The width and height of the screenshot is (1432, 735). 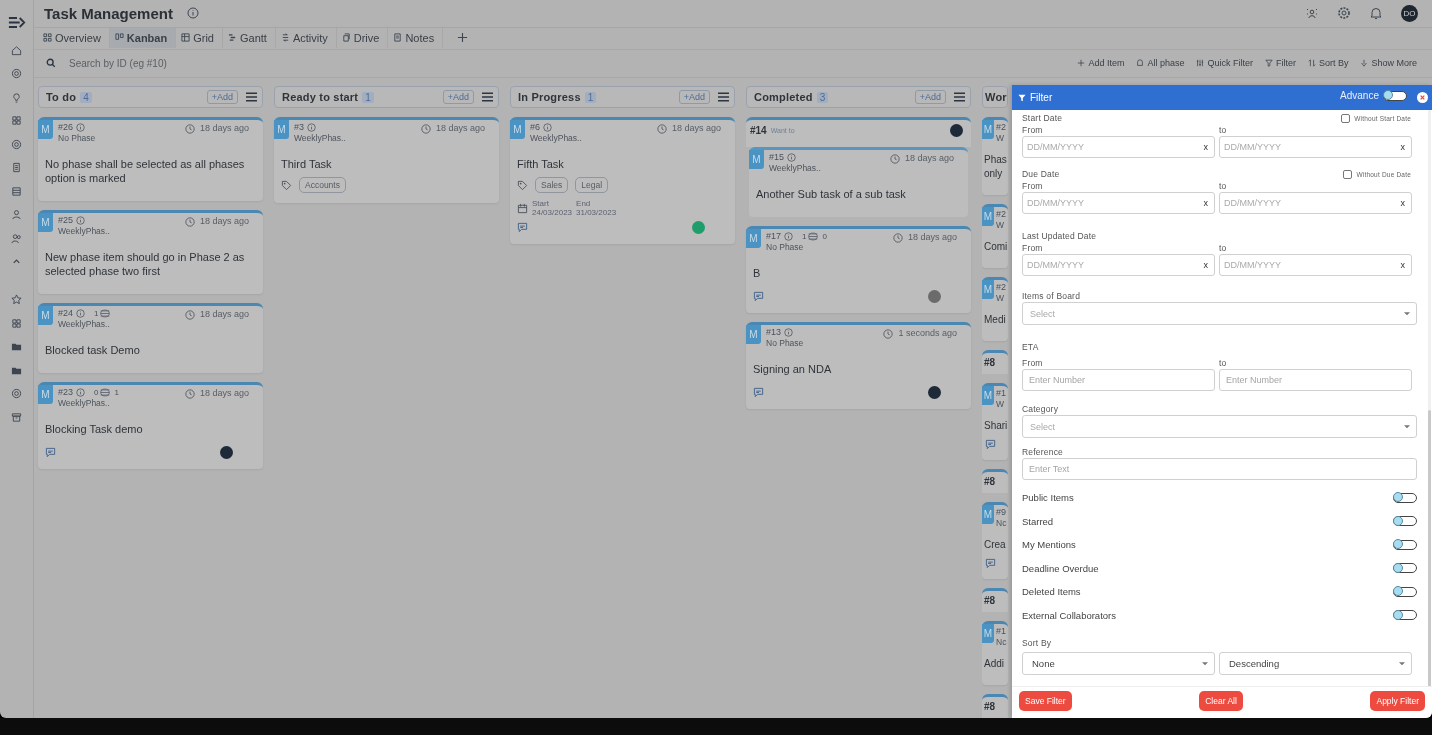 What do you see at coordinates (1429, 398) in the screenshot?
I see `scrollbar` at bounding box center [1429, 398].